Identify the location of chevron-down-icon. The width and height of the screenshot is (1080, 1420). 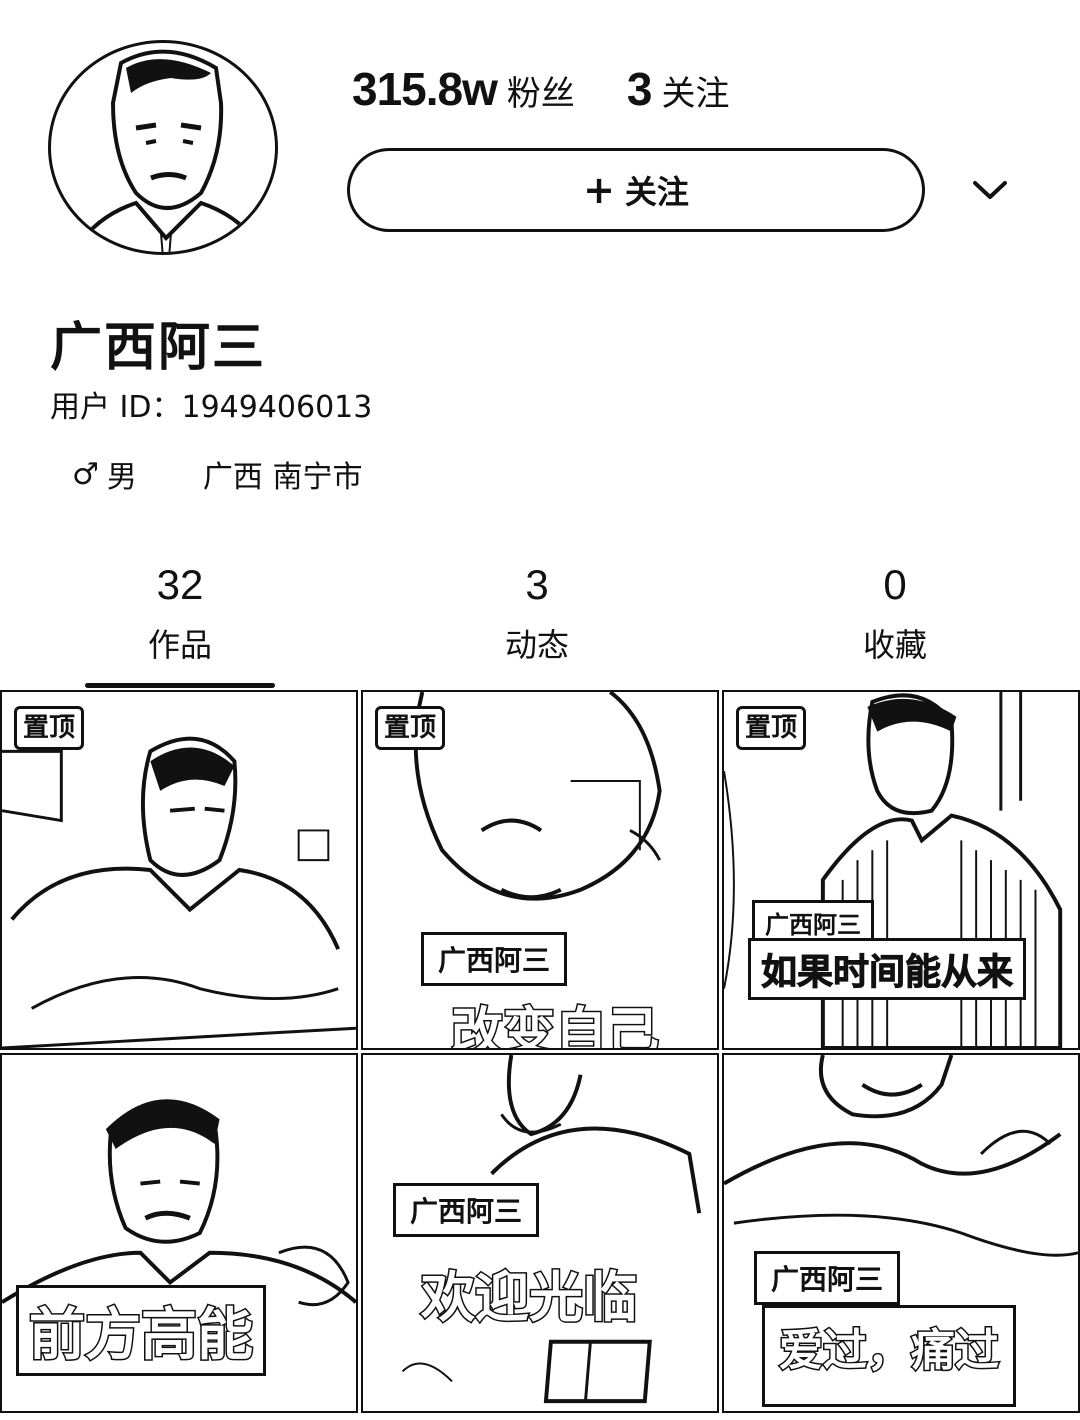
(990, 190).